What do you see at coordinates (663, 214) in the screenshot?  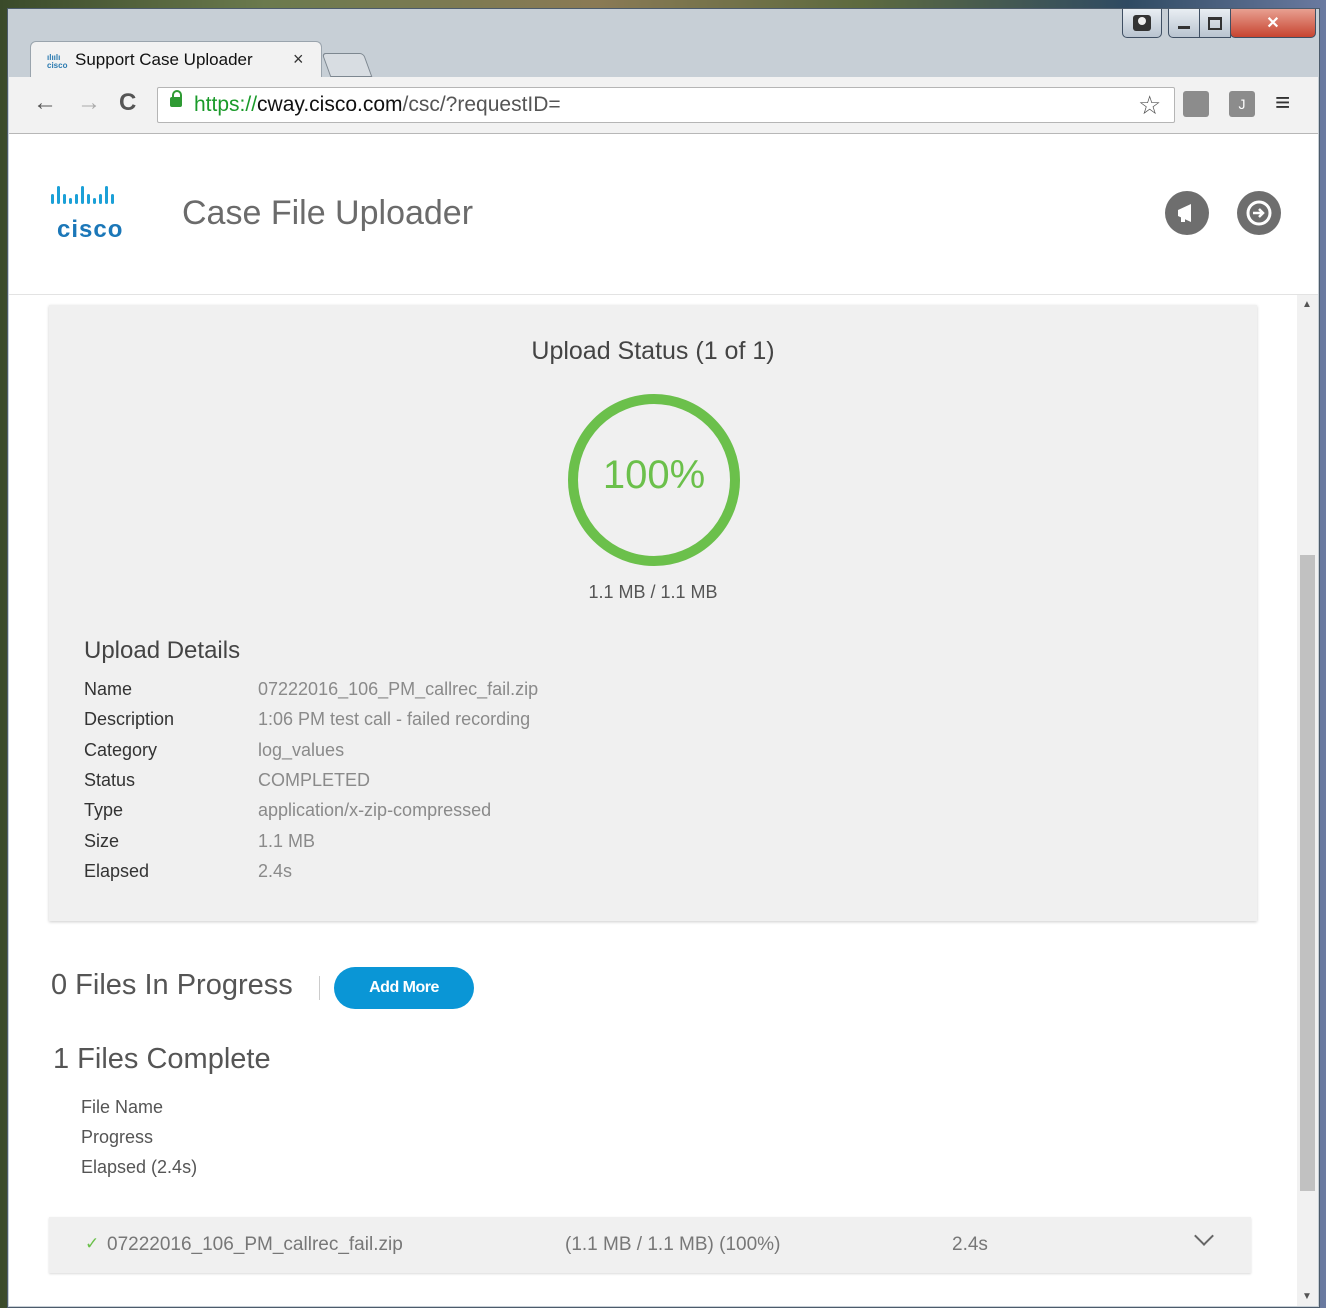 I see `app-header: cisco Case File Uploader` at bounding box center [663, 214].